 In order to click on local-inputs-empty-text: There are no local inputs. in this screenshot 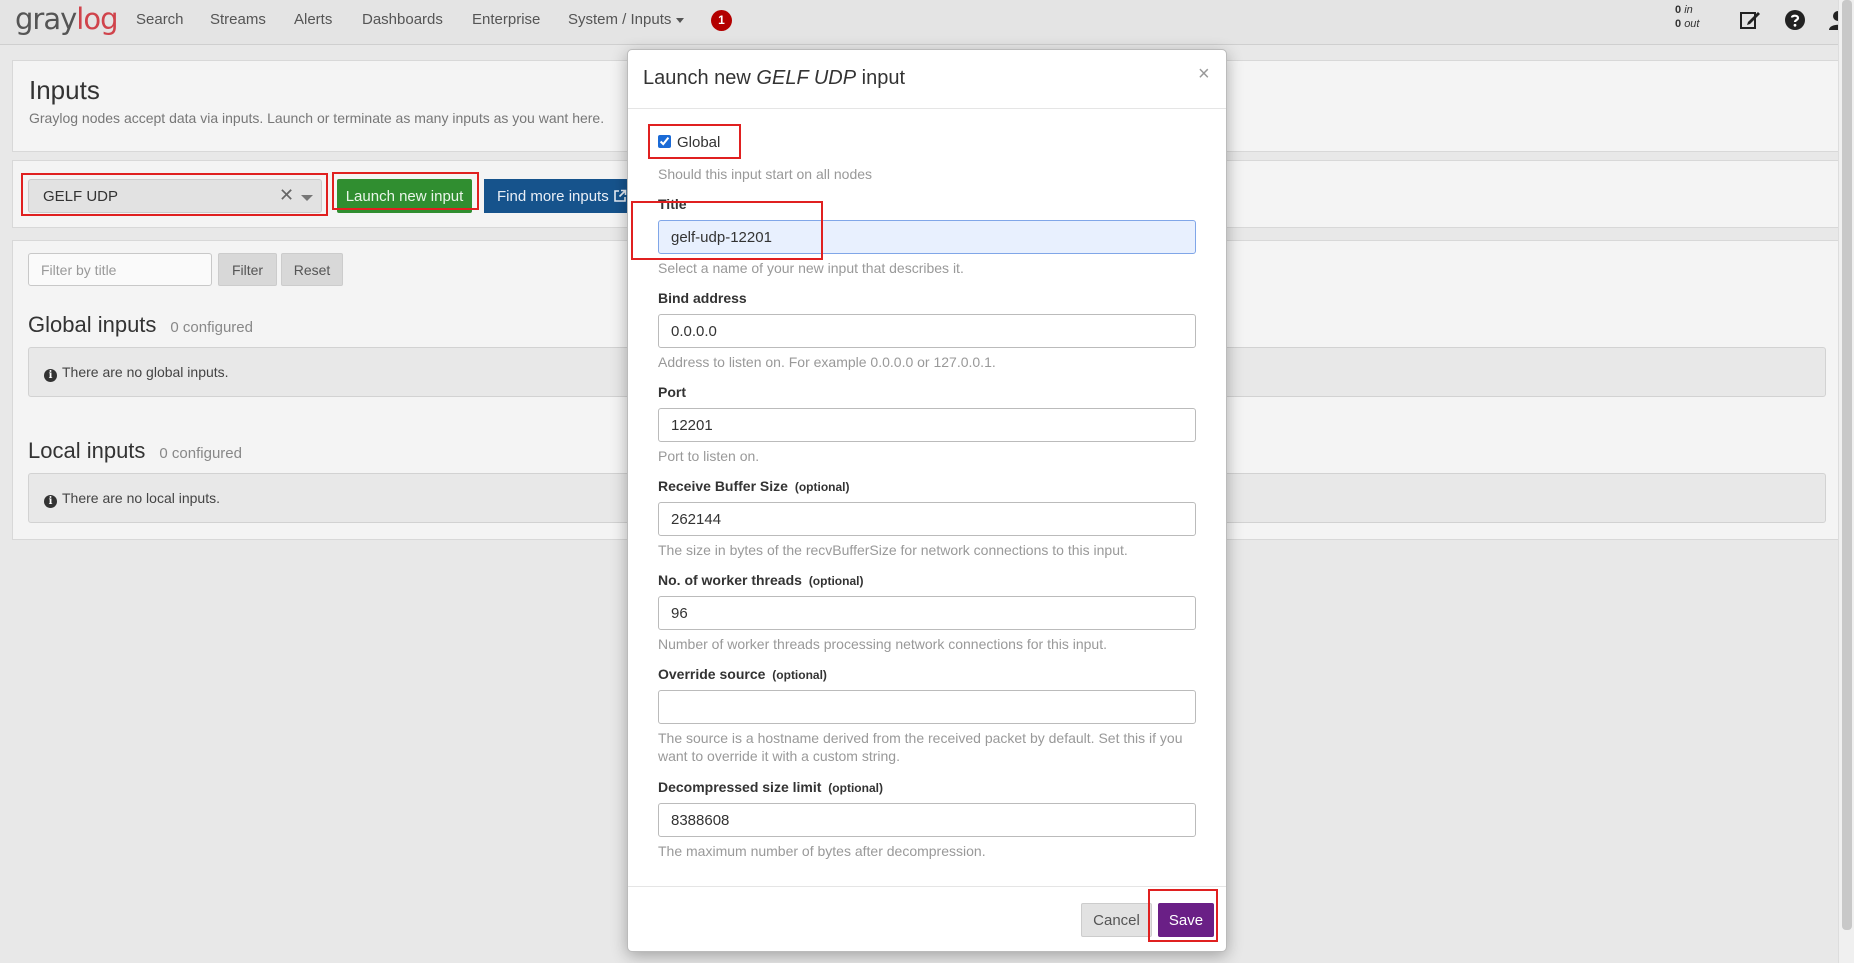, I will do `click(141, 498)`.